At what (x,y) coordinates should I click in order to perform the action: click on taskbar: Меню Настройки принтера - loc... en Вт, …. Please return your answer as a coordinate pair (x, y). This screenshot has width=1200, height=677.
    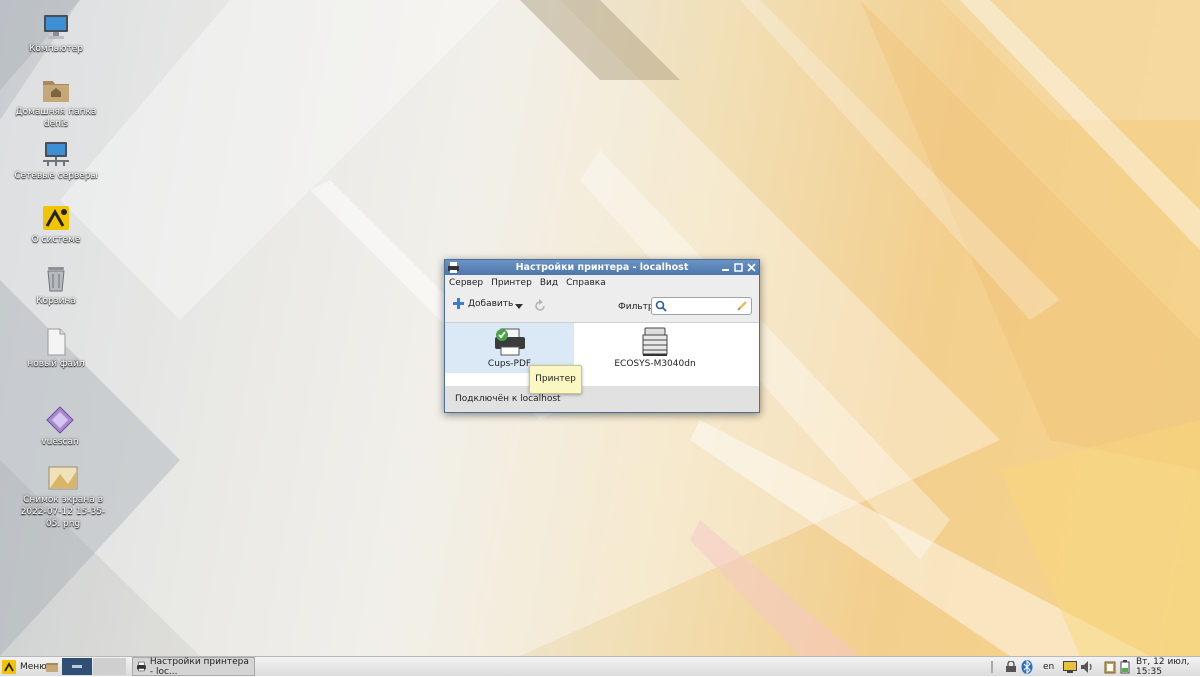
    Looking at the image, I should click on (600, 666).